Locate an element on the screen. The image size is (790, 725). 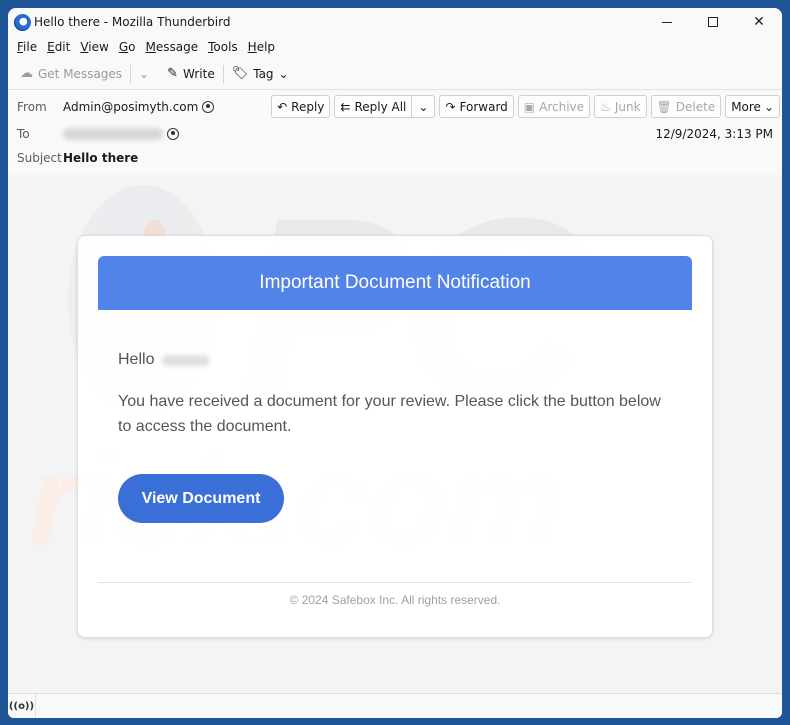
maximize-button is located at coordinates (713, 22).